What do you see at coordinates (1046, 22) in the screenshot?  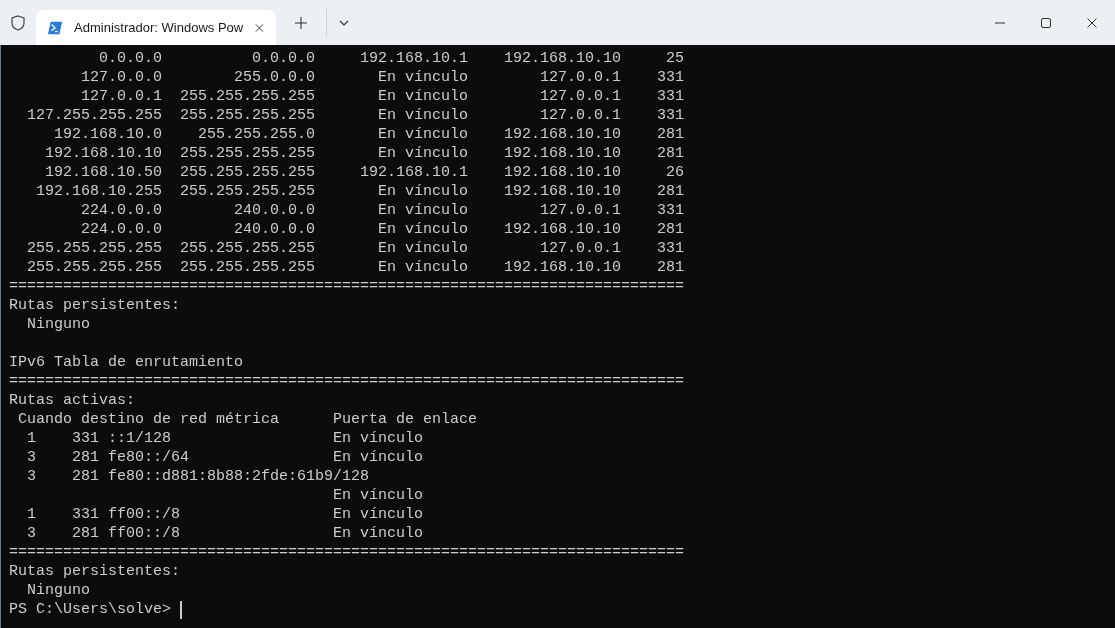 I see `maximize-icon` at bounding box center [1046, 22].